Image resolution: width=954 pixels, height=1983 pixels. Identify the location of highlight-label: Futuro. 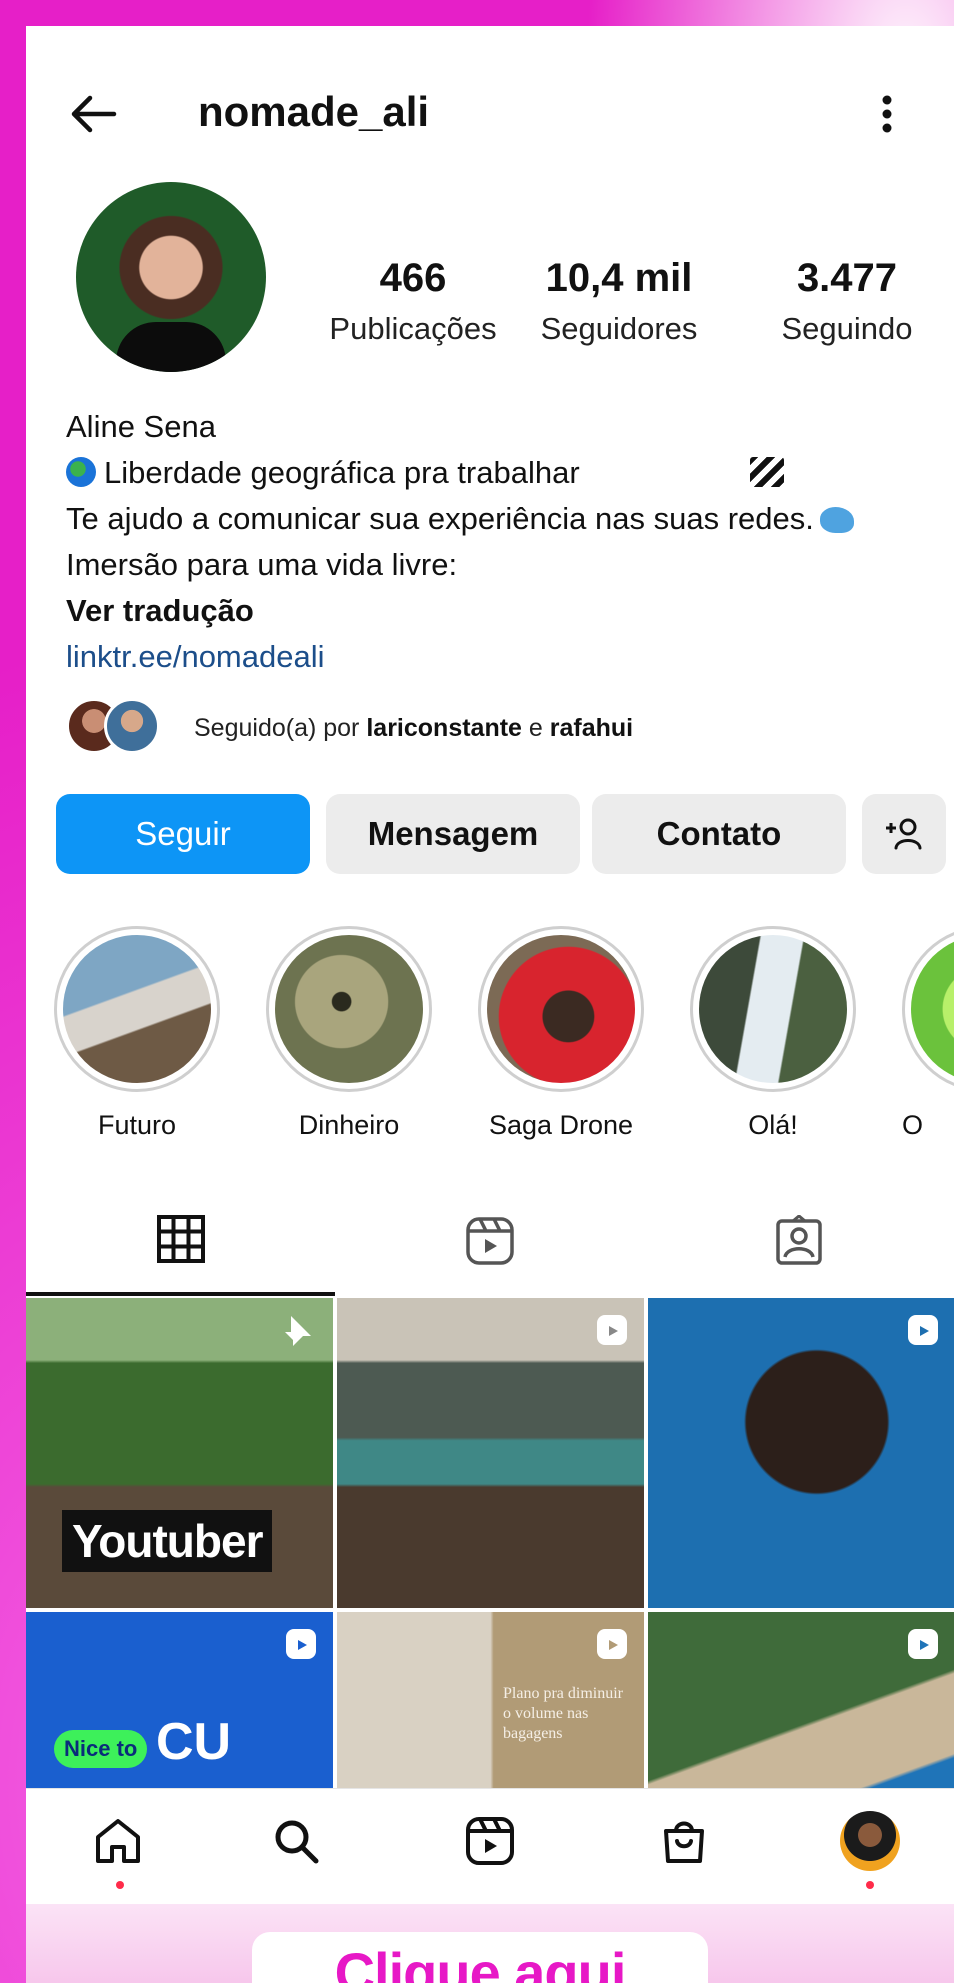
(137, 1125).